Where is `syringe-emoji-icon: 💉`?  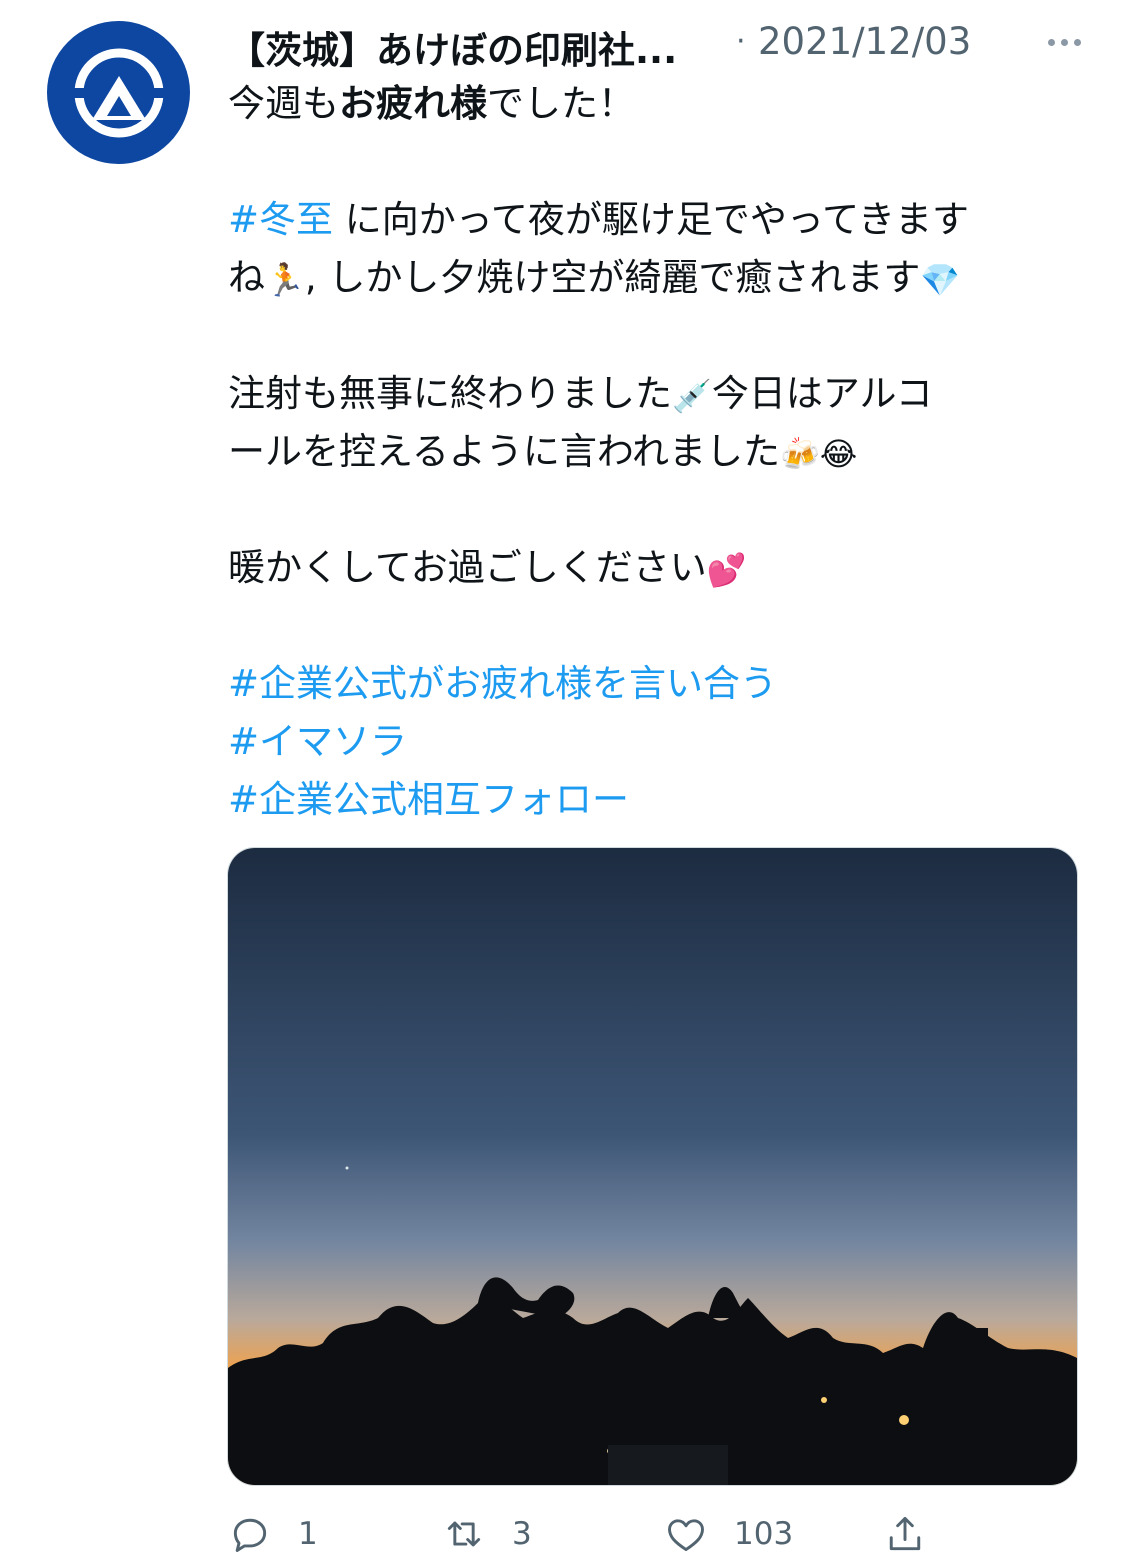 syringe-emoji-icon: 💉 is located at coordinates (692, 395).